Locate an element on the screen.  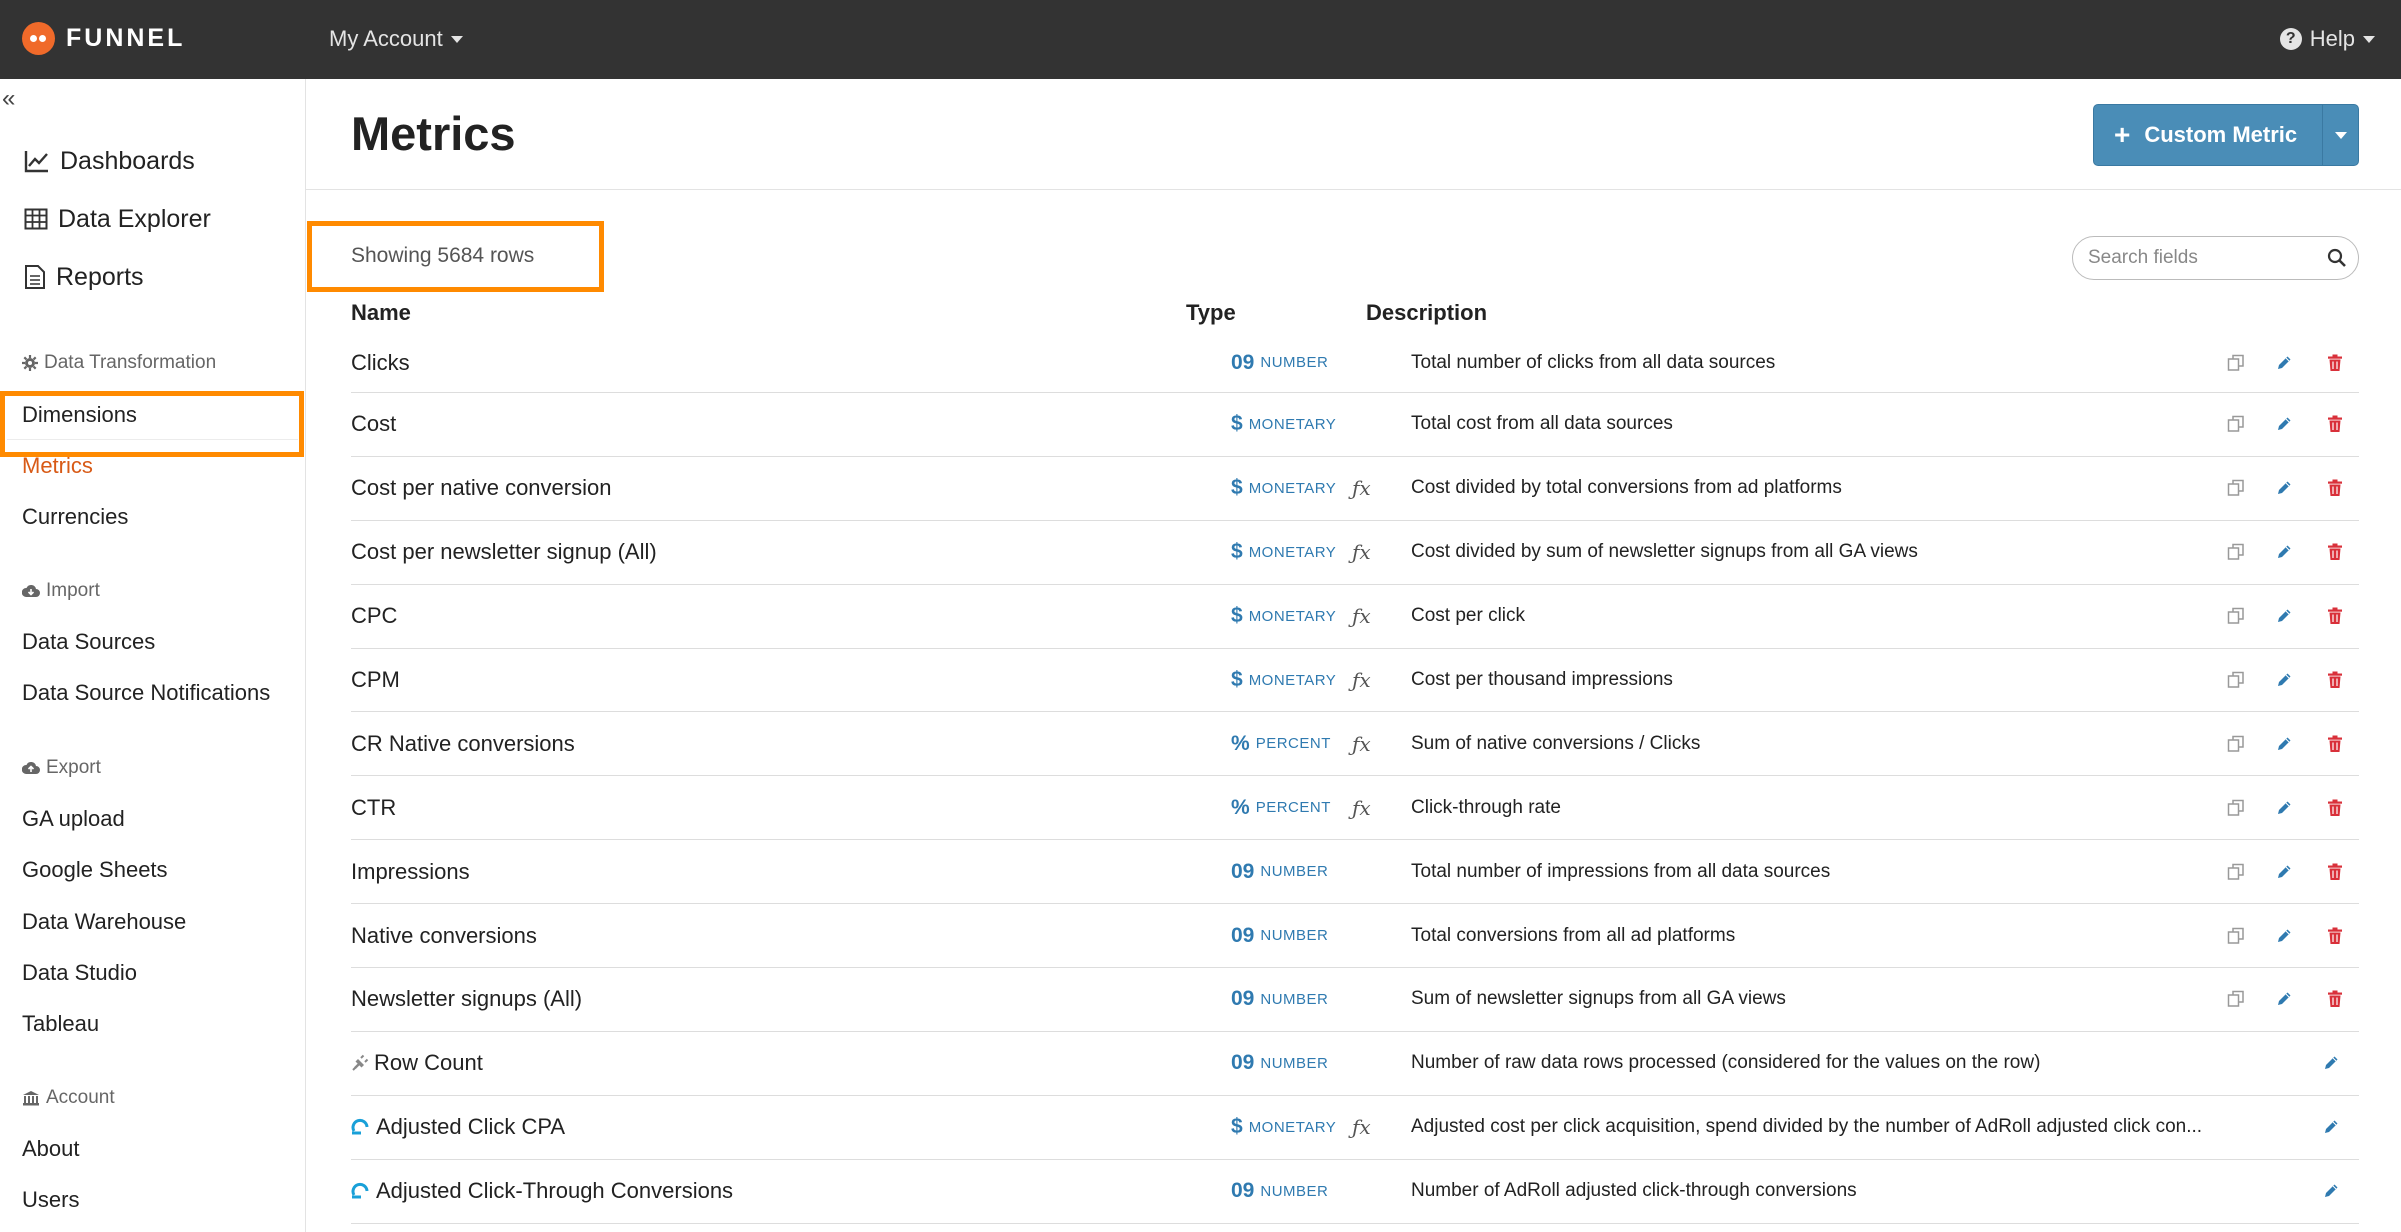
table-row: CTR% PERCENT ƒx Click-through rate is located at coordinates (1355, 808).